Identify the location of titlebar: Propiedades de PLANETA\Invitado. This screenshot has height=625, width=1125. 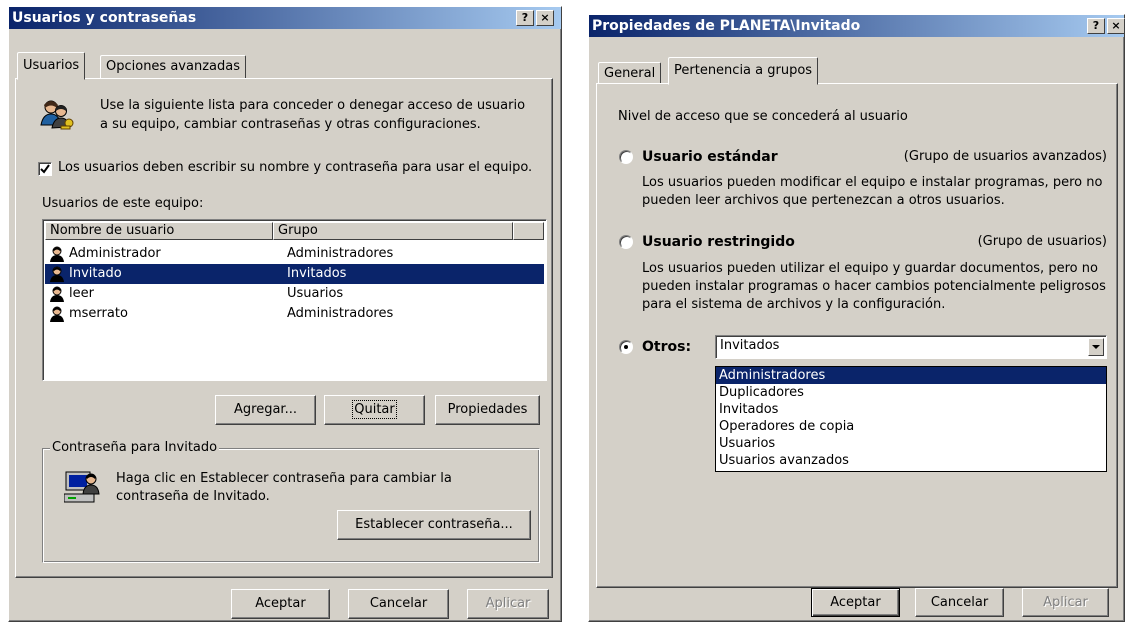
(856, 26).